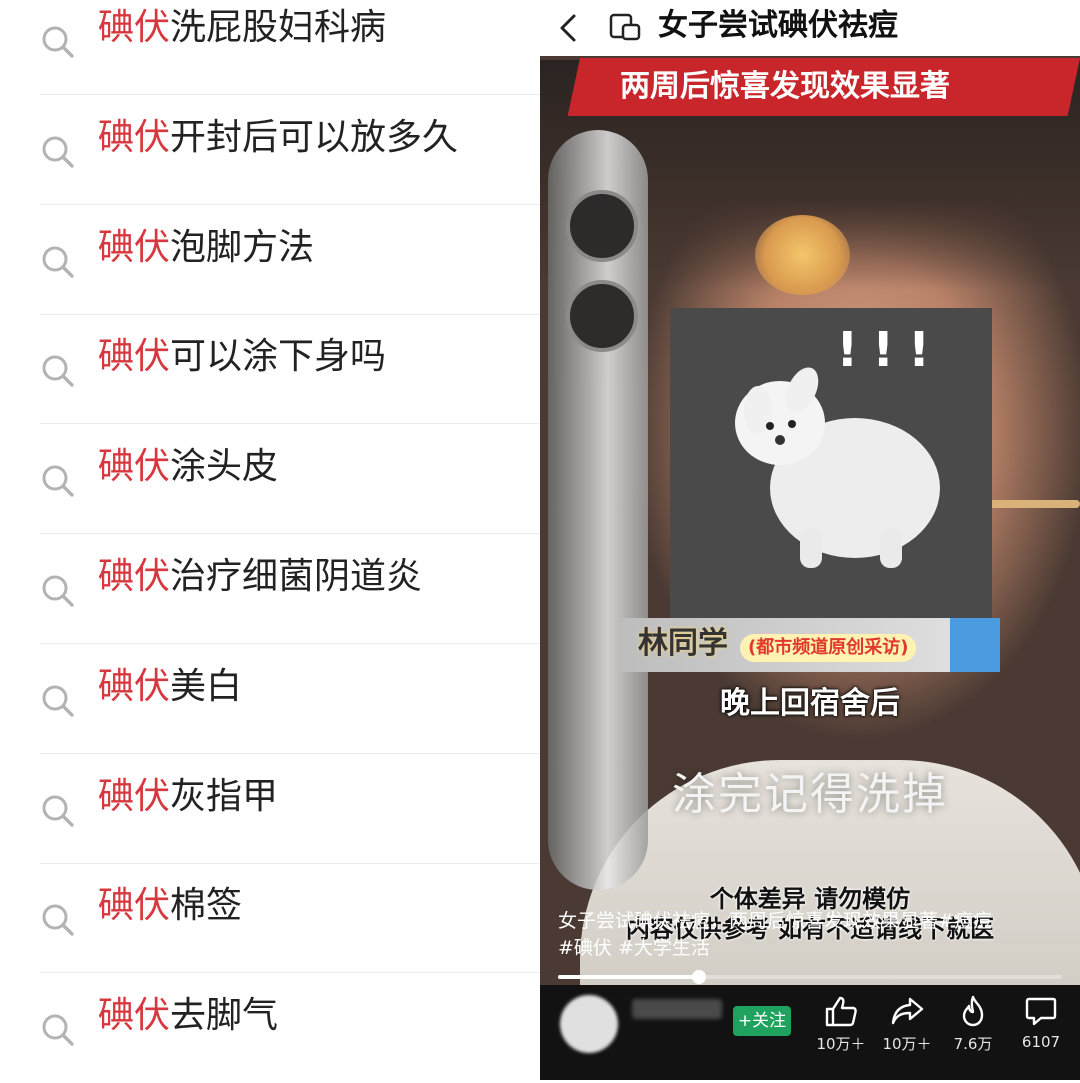 The width and height of the screenshot is (1080, 1083). I want to click on suggestion-rest: 棉签, so click(206, 906).